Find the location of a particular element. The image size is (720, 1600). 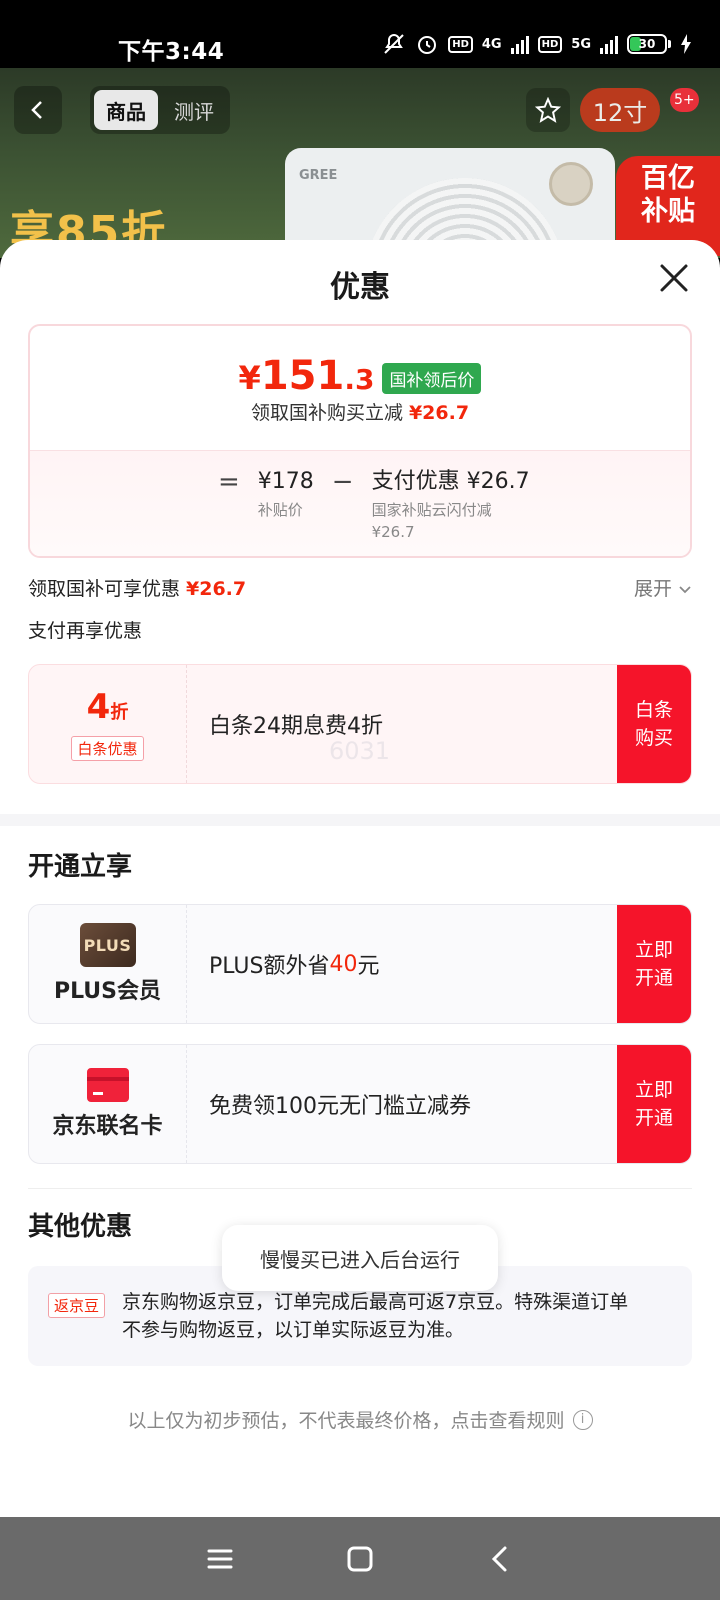

subsidy-offer-row: 领取国补可享优惠 ¥26.7 展开 is located at coordinates (360, 589).